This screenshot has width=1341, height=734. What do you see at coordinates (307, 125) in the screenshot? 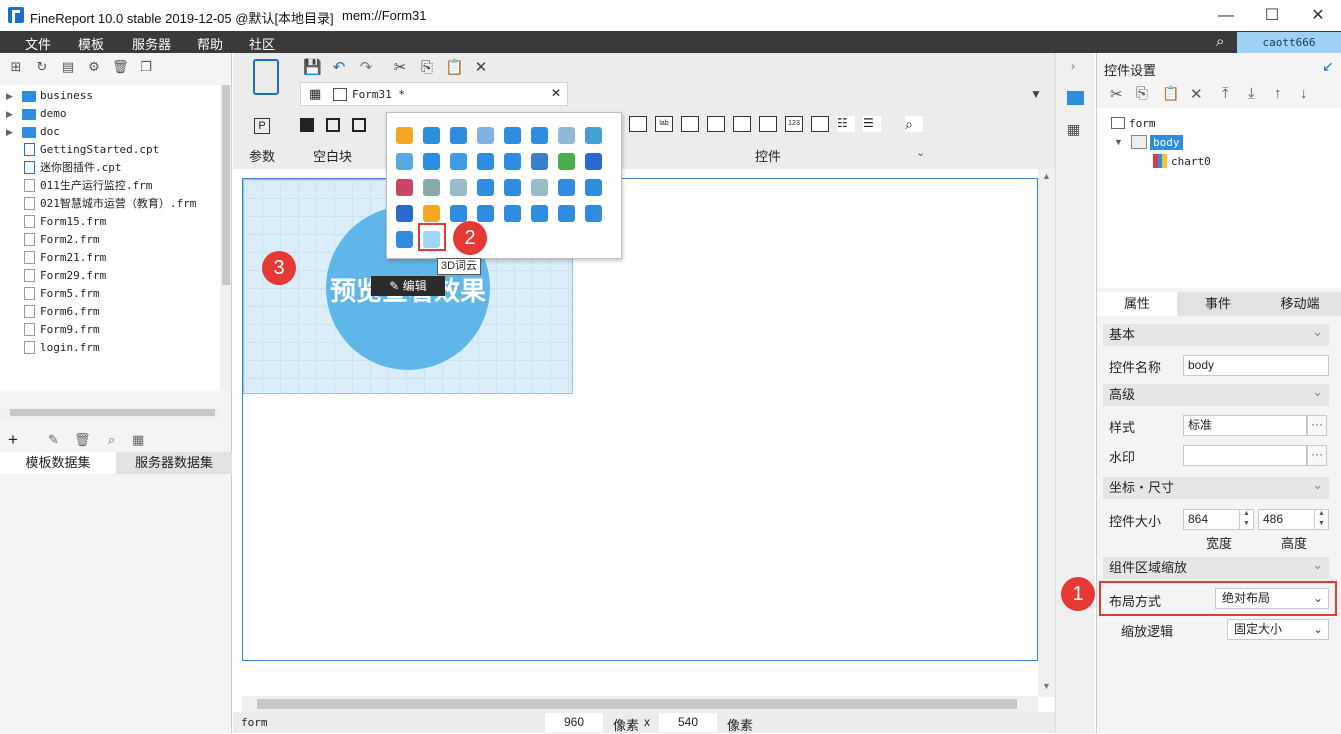
I see `block-layout-icon` at bounding box center [307, 125].